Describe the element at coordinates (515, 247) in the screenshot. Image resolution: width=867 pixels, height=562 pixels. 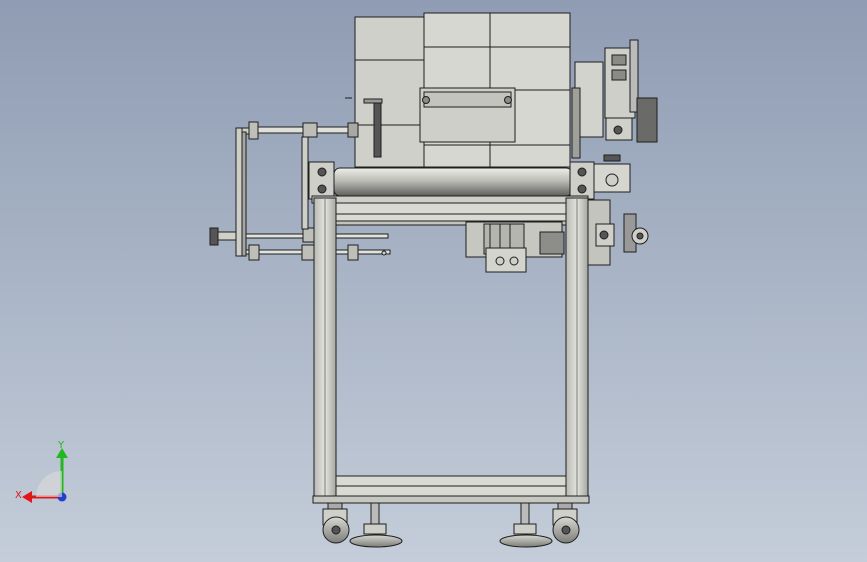
I see `drive-motor` at that location.